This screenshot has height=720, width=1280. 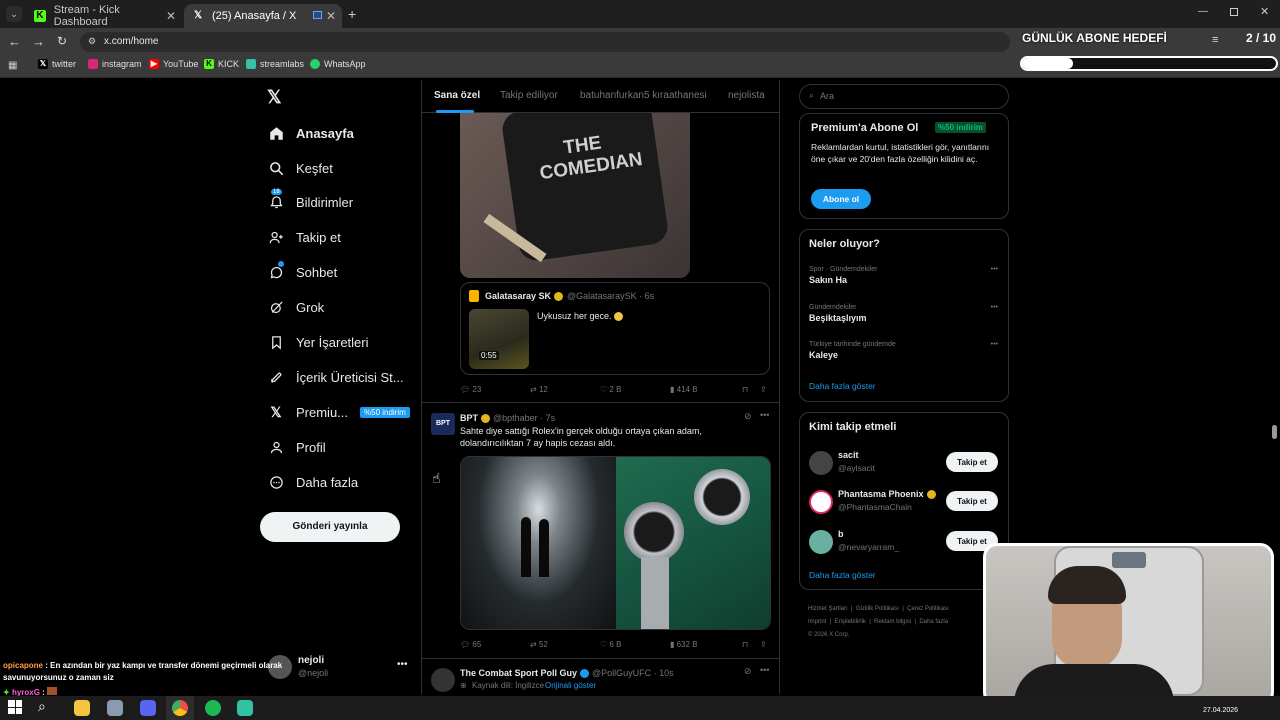 I want to click on tab-list-kiraathanesi: batuhanfurkan5 kıraathanesi, so click(x=643, y=95).